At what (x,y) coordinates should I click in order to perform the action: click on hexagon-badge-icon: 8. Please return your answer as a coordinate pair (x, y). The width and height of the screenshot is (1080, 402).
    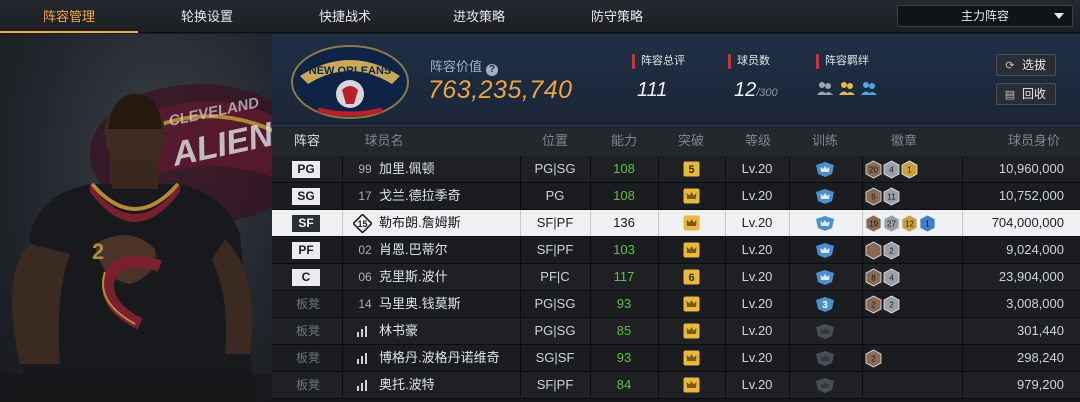
    Looking at the image, I should click on (873, 277).